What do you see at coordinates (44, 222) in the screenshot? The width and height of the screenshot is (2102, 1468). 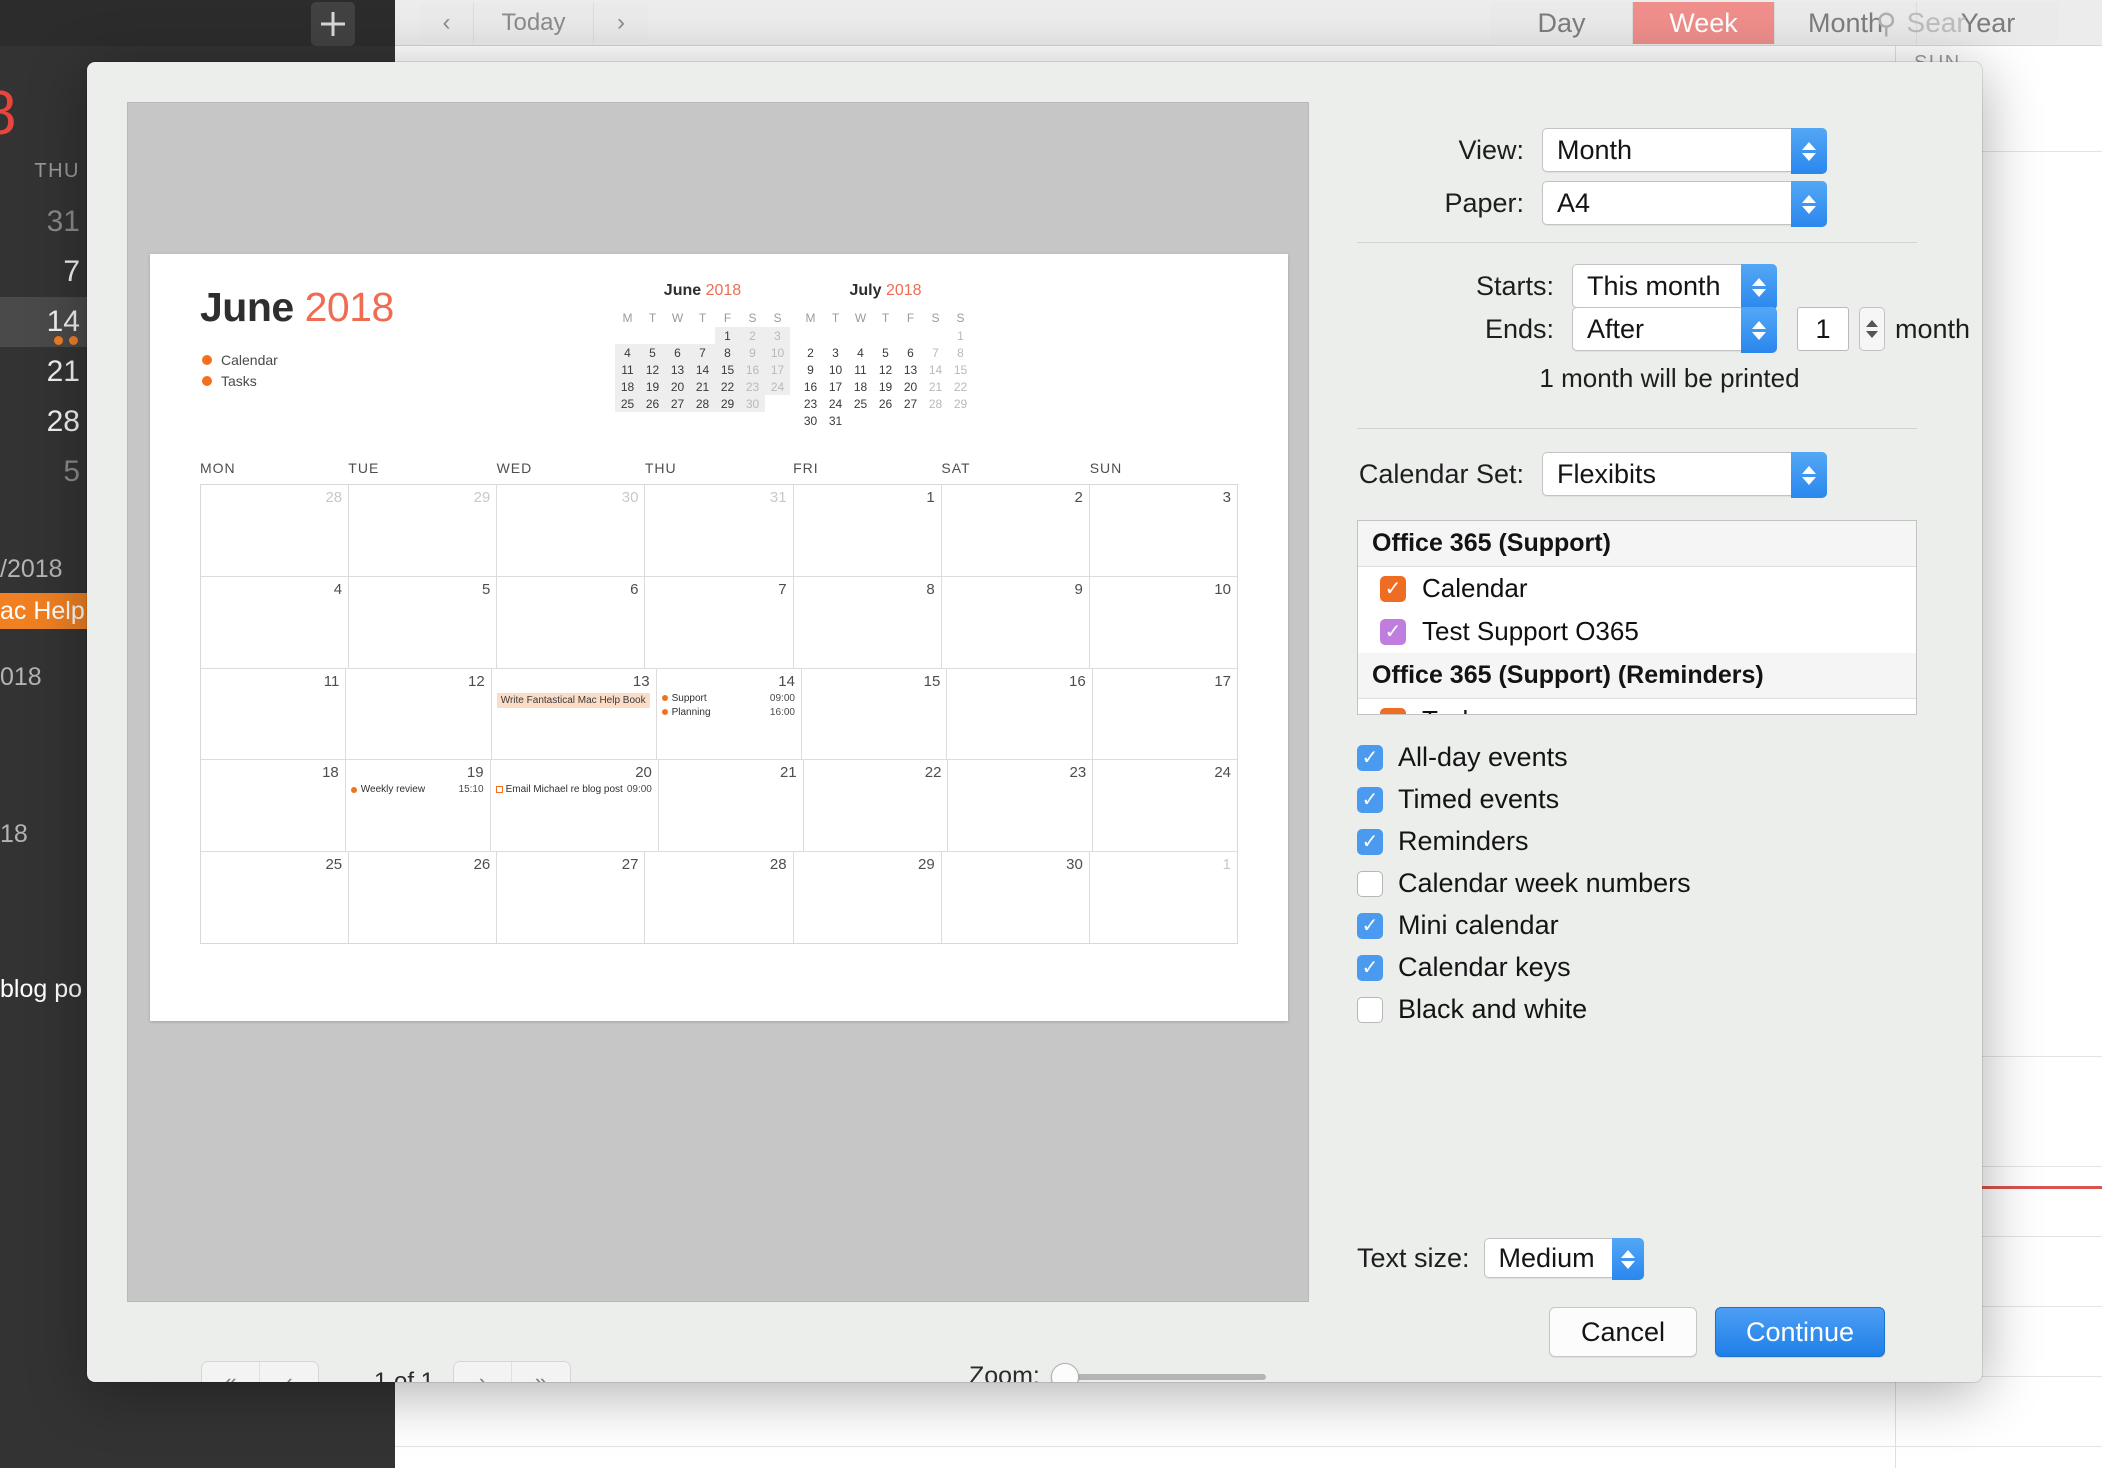 I see `sidebar-day-31: 31` at bounding box center [44, 222].